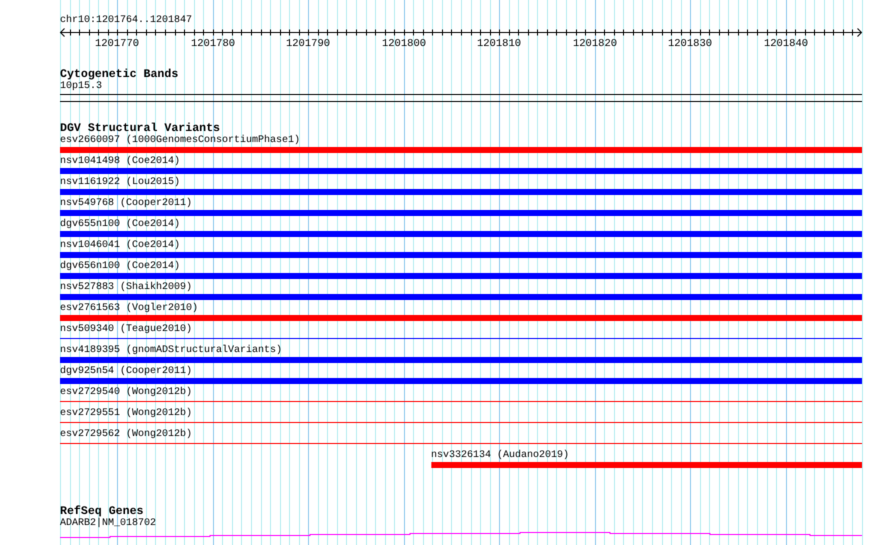  What do you see at coordinates (126, 414) in the screenshot?
I see `variant-label: esv2729551 (Wong2012b)` at bounding box center [126, 414].